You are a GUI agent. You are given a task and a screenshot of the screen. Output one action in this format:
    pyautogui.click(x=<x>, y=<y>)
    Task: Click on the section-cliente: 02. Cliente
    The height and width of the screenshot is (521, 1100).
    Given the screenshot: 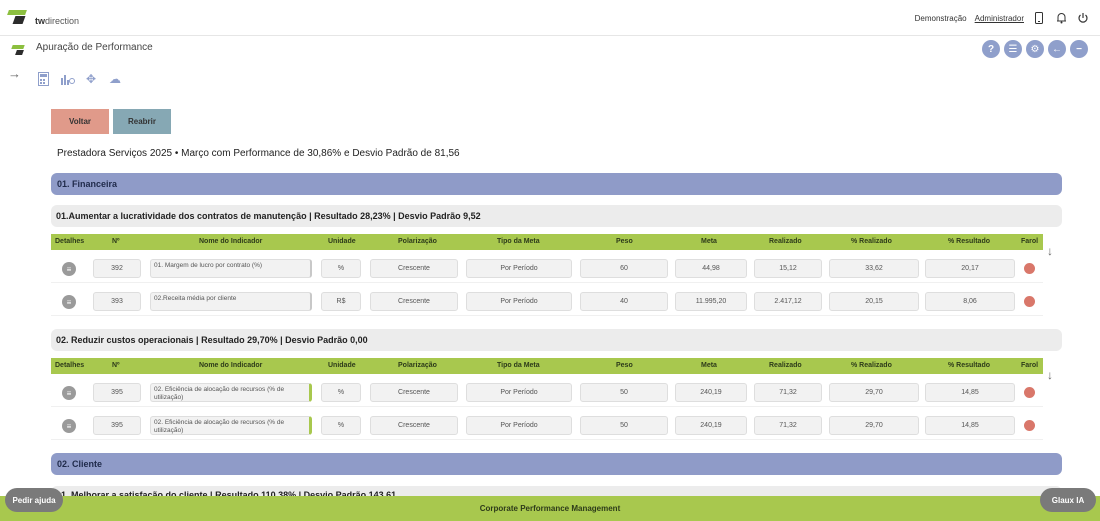 What is the action you would take?
    pyautogui.click(x=556, y=464)
    